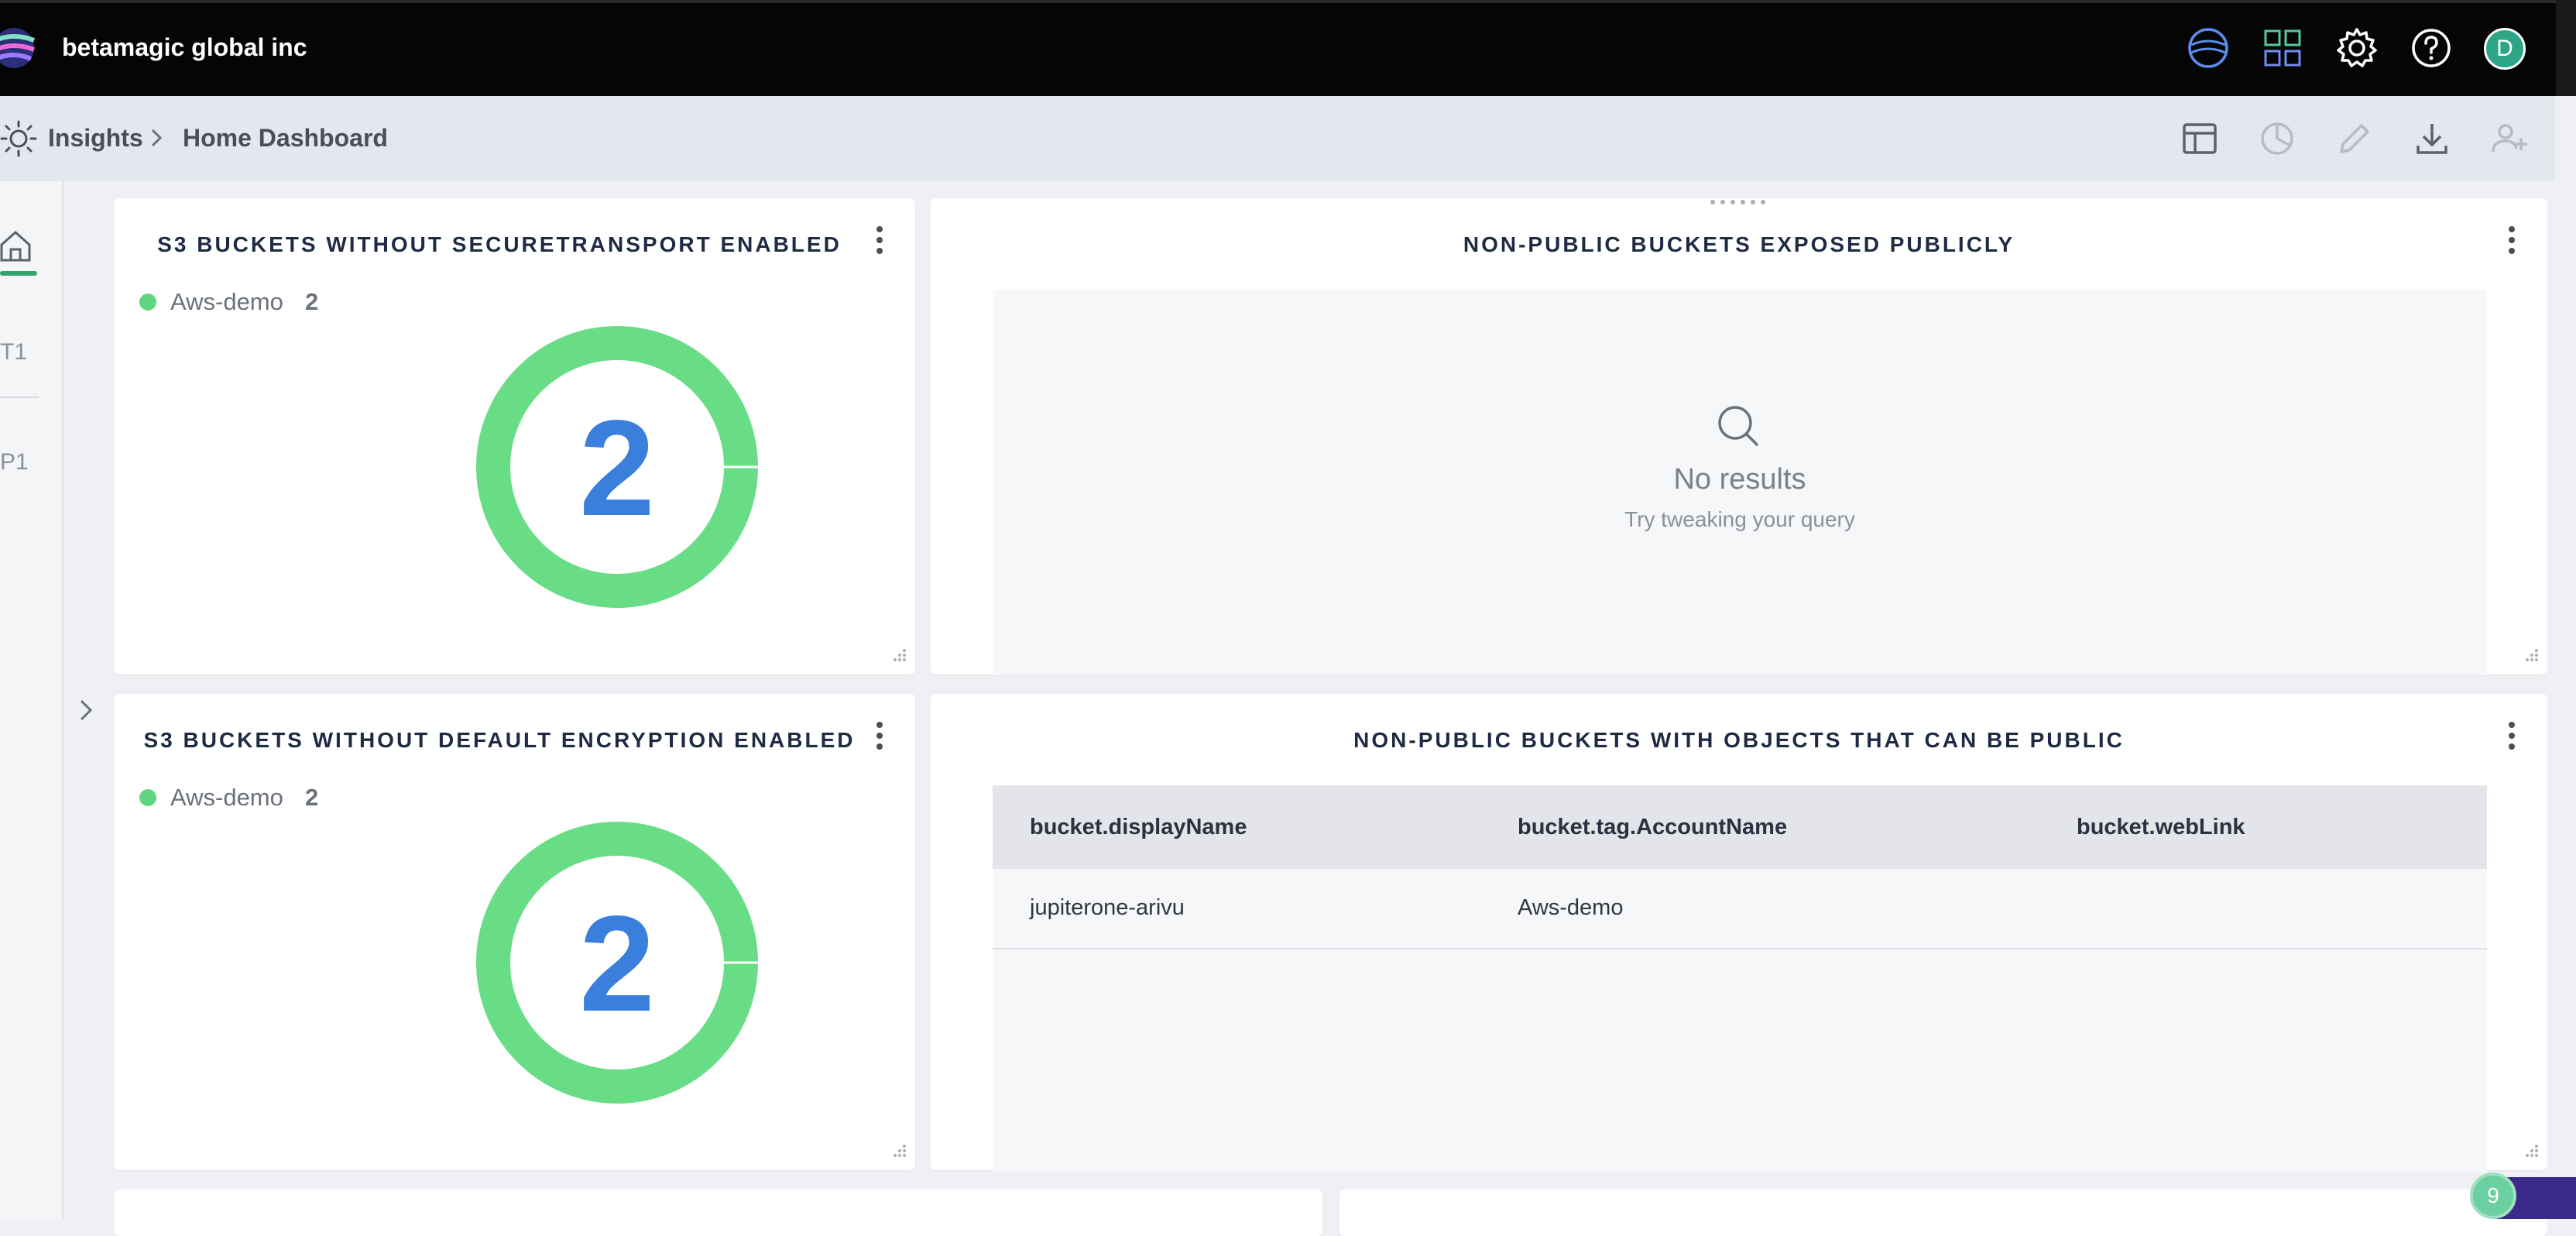  Describe the element at coordinates (2357, 48) in the screenshot. I see `gear-icon` at that location.